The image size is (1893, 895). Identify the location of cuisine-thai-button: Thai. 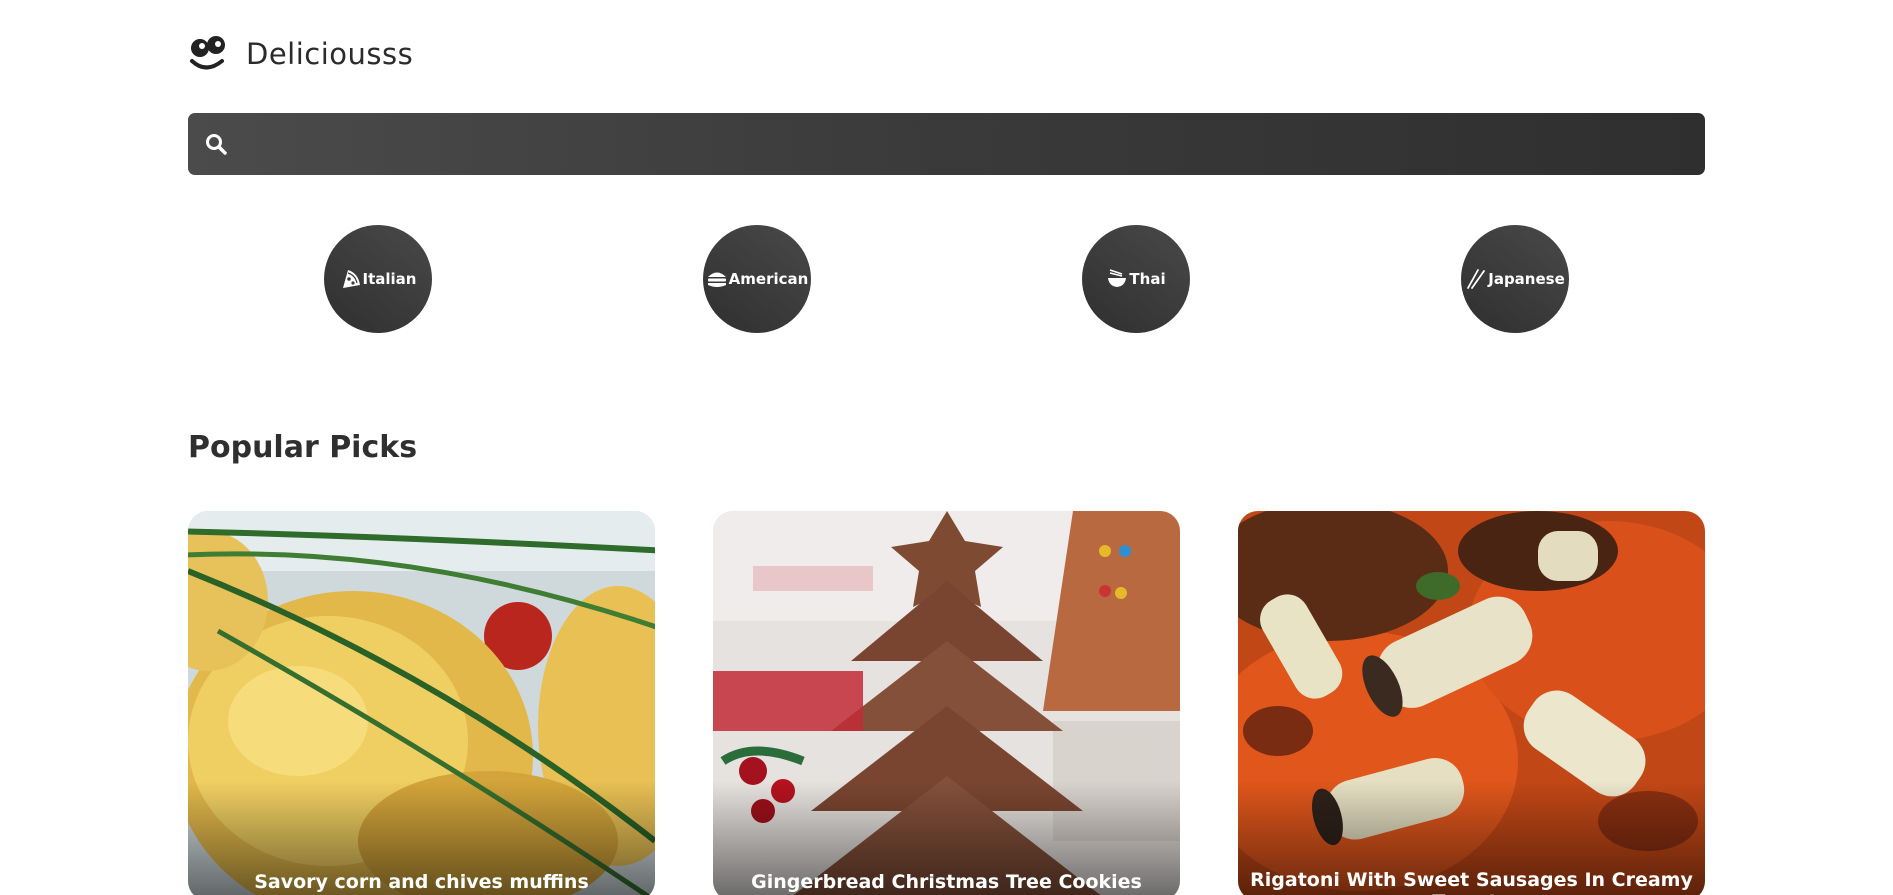
(1136, 279).